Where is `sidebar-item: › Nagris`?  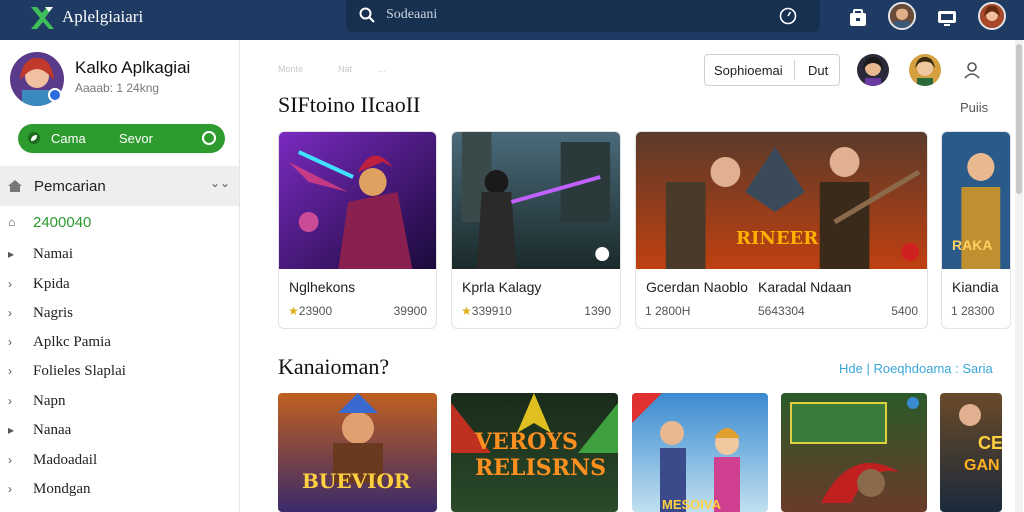 sidebar-item: › Nagris is located at coordinates (119, 314).